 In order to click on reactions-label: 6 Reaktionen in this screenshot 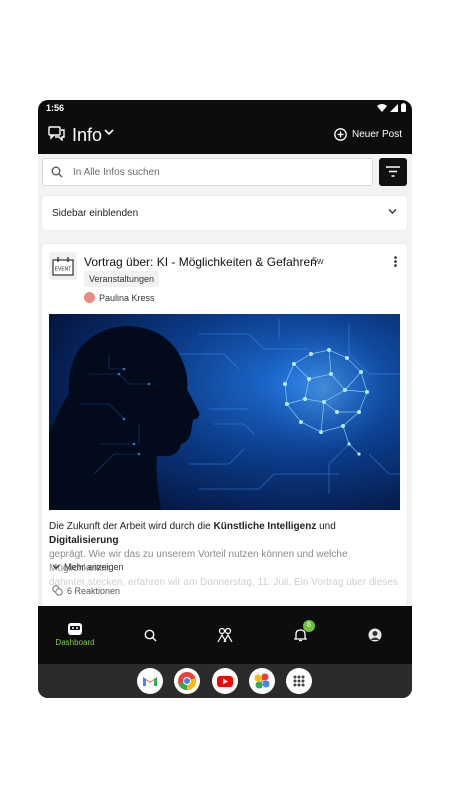, I will do `click(94, 590)`.